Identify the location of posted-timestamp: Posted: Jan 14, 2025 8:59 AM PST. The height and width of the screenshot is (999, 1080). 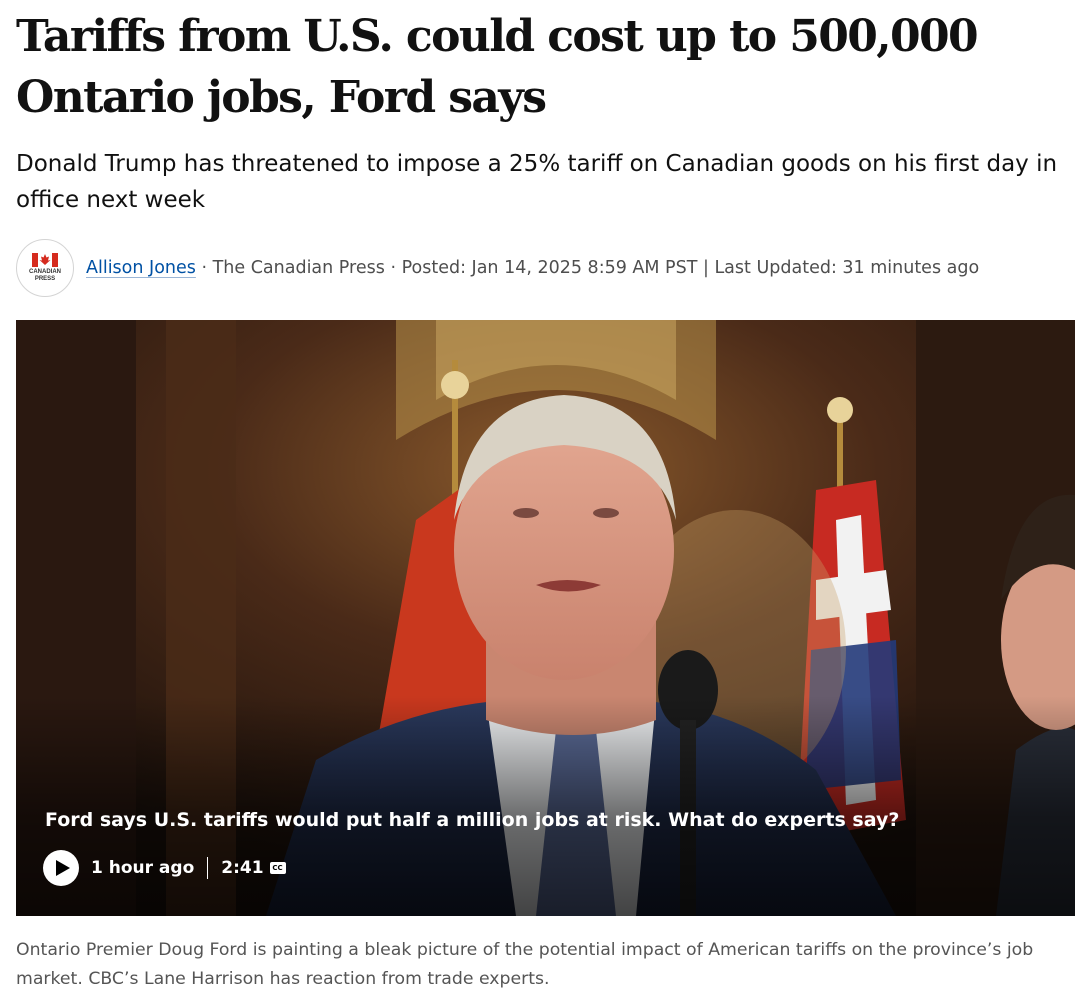
(549, 268).